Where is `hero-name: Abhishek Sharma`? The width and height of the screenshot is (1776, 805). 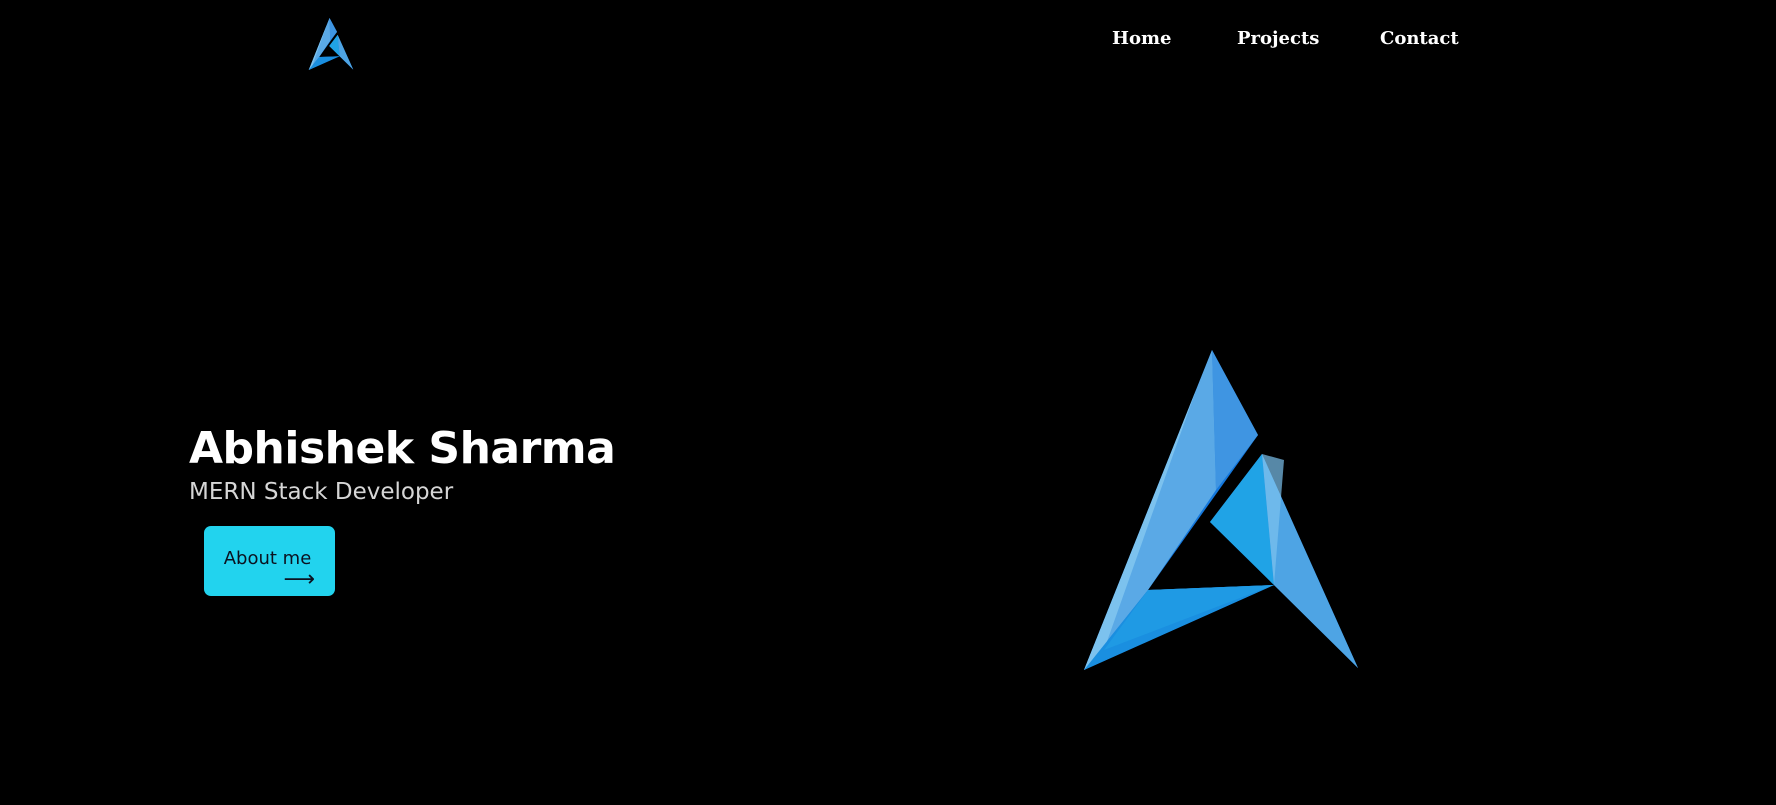
hero-name: Abhishek Sharma is located at coordinates (402, 448).